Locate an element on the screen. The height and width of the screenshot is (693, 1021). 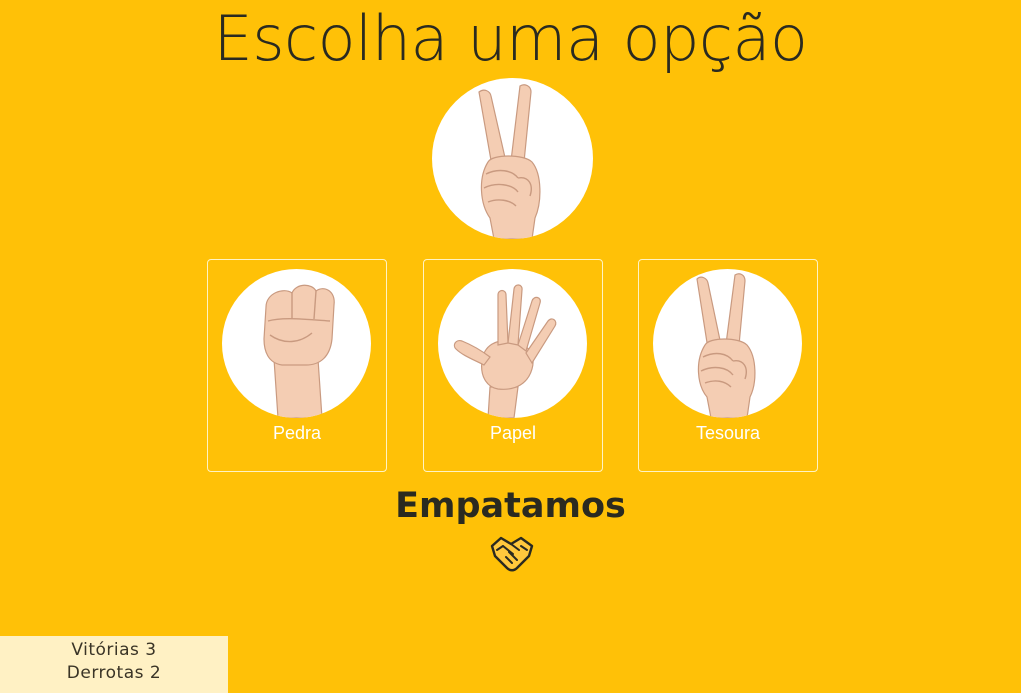
computer-choice-image is located at coordinates (512, 158).